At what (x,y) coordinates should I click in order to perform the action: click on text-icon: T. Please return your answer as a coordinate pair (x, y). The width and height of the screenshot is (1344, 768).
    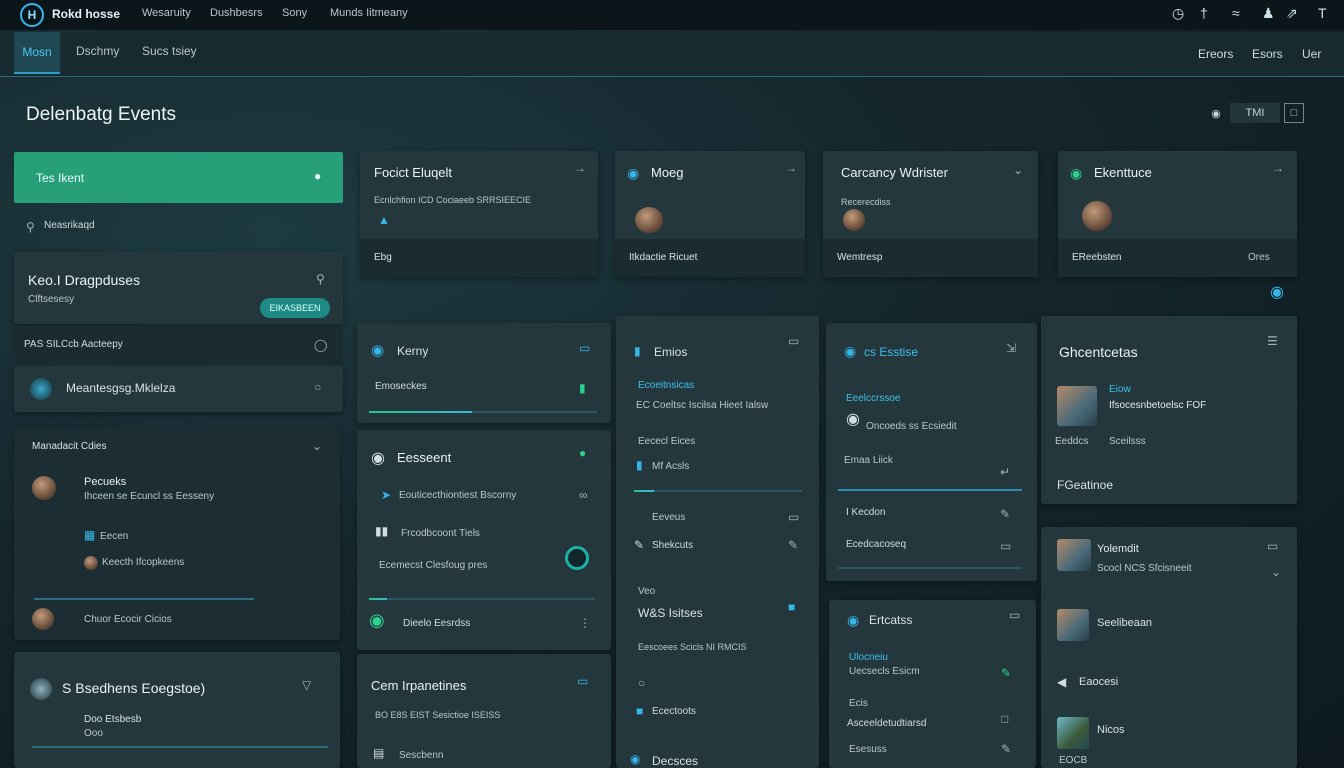
    Looking at the image, I should click on (1322, 13).